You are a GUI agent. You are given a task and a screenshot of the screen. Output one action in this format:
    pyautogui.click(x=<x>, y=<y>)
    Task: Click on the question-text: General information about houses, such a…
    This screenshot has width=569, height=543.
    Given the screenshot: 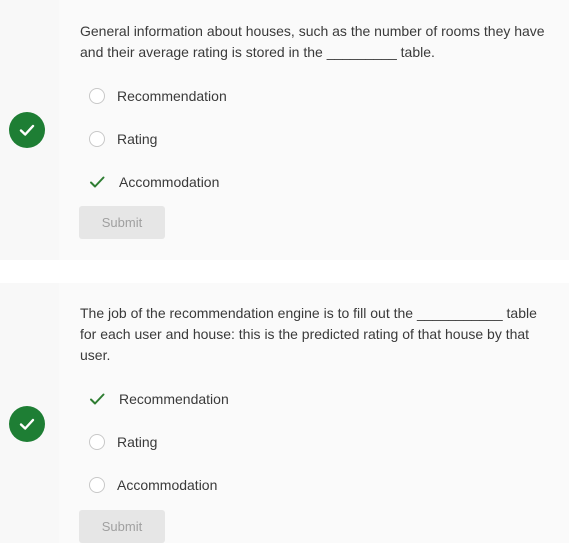 What is the action you would take?
    pyautogui.click(x=312, y=41)
    